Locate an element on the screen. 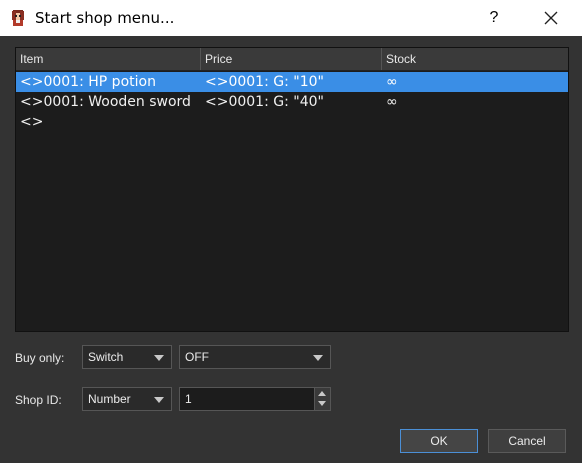 This screenshot has height=463, width=582. buy-only-label: Buy only: is located at coordinates (40, 358).